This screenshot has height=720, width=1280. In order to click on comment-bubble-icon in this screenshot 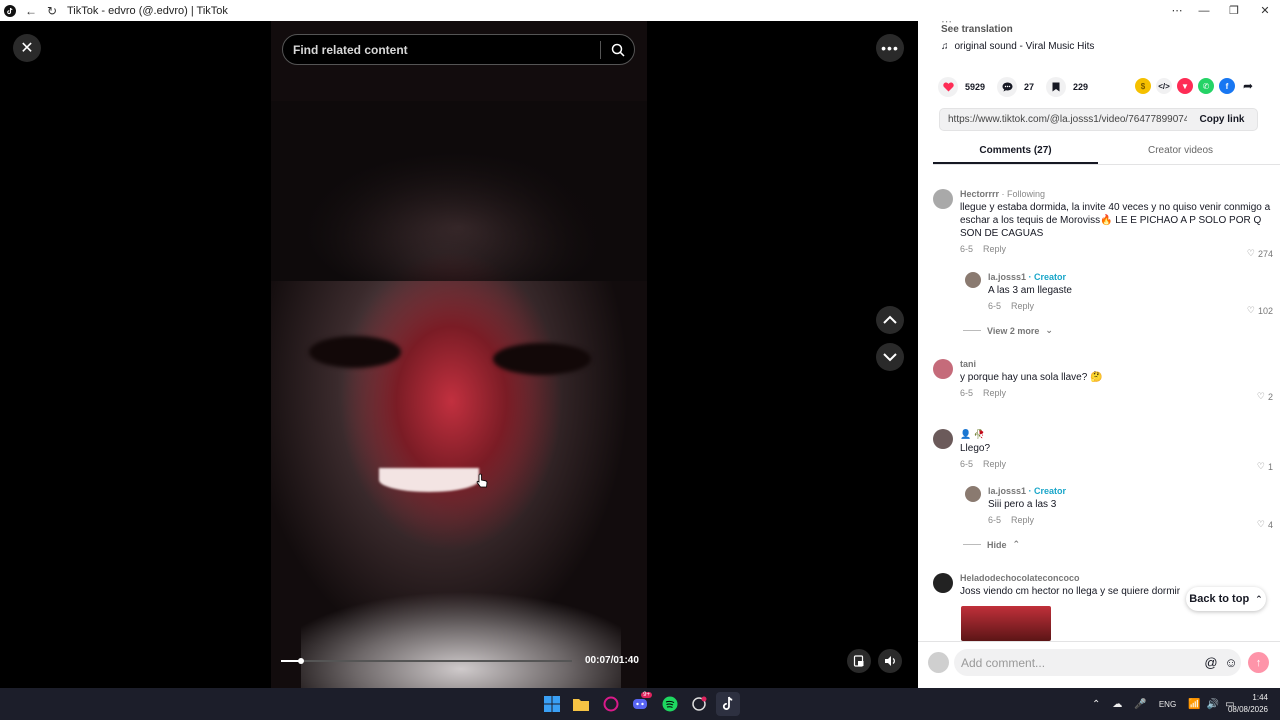, I will do `click(1007, 87)`.